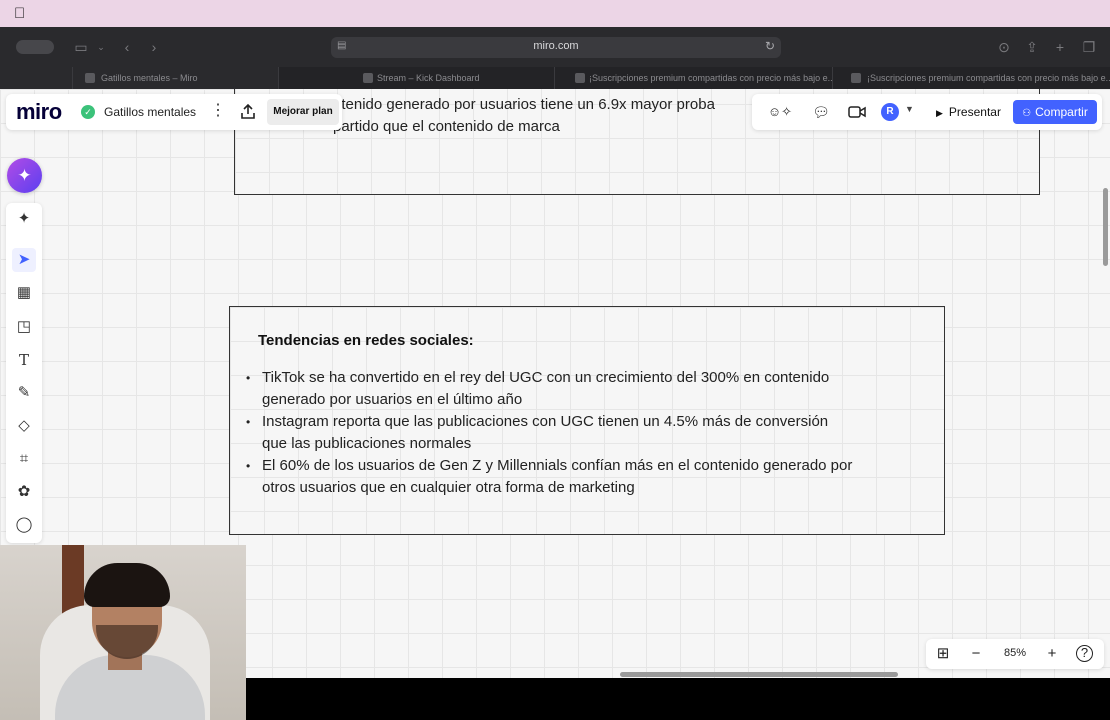 This screenshot has width=1110, height=720. What do you see at coordinates (218, 111) in the screenshot?
I see `more-options-icon: ⋮` at bounding box center [218, 111].